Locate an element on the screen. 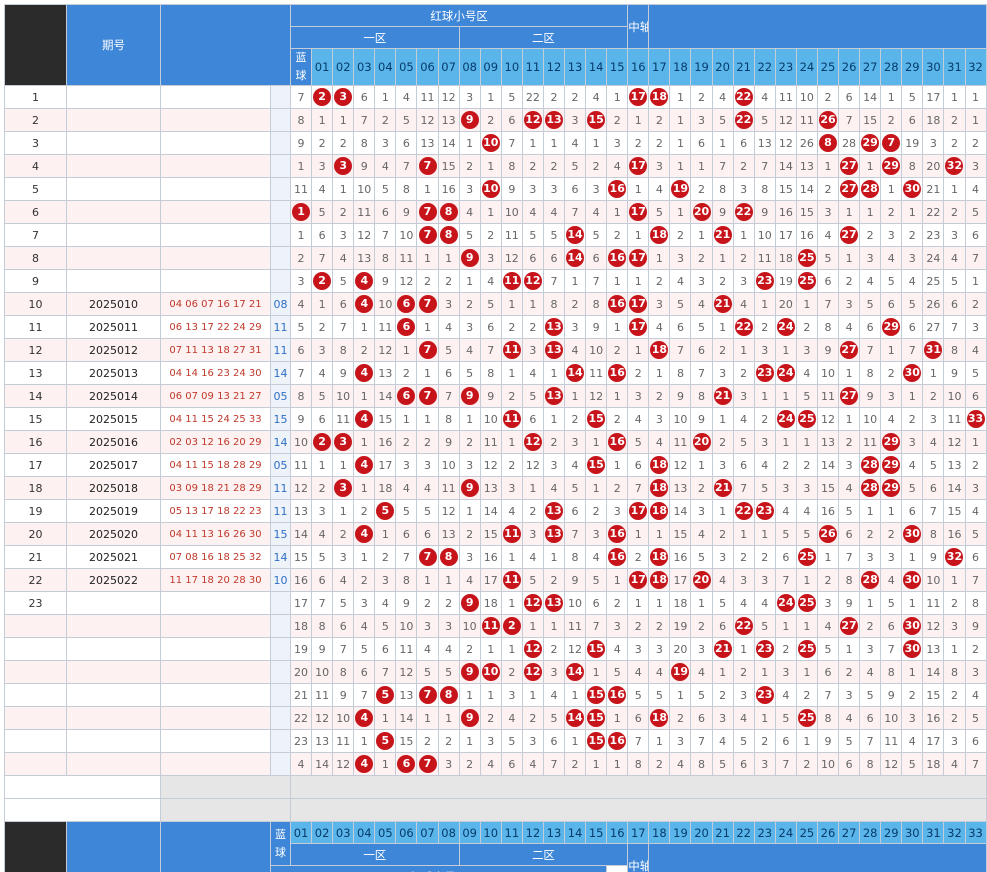 The image size is (987, 872). hit-ball: 6 is located at coordinates (406, 764).